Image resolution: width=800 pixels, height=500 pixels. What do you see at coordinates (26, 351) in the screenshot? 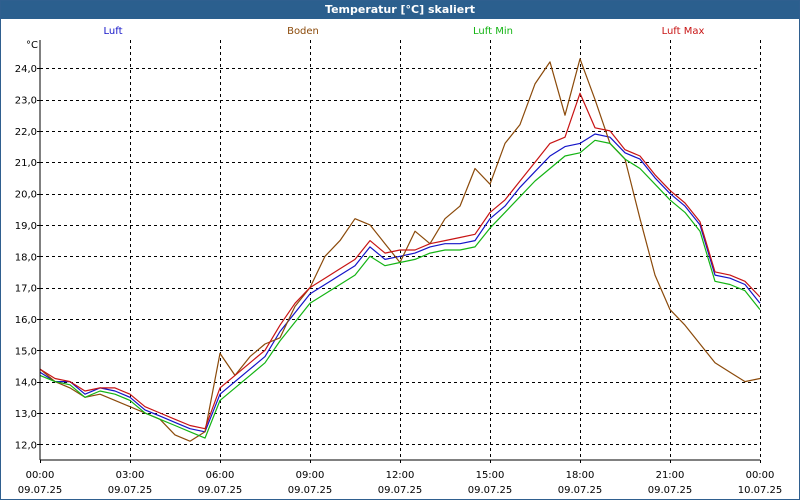
I see `y-tick-label: 15,0` at bounding box center [26, 351].